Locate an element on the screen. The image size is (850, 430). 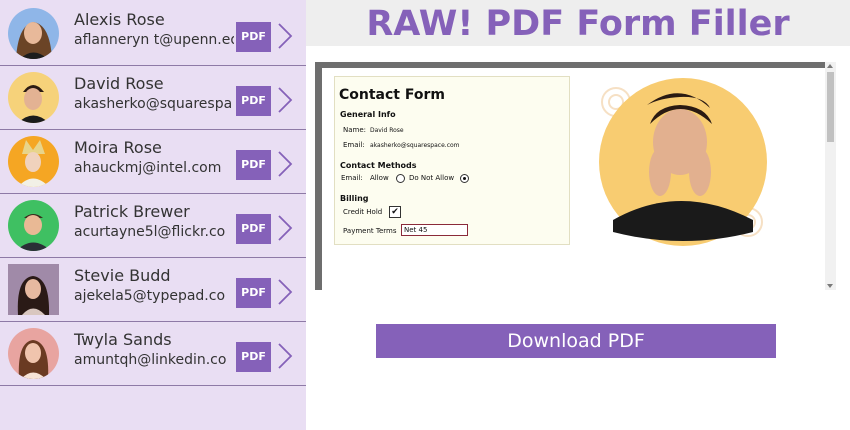
name-value: David Rose is located at coordinates (387, 130).